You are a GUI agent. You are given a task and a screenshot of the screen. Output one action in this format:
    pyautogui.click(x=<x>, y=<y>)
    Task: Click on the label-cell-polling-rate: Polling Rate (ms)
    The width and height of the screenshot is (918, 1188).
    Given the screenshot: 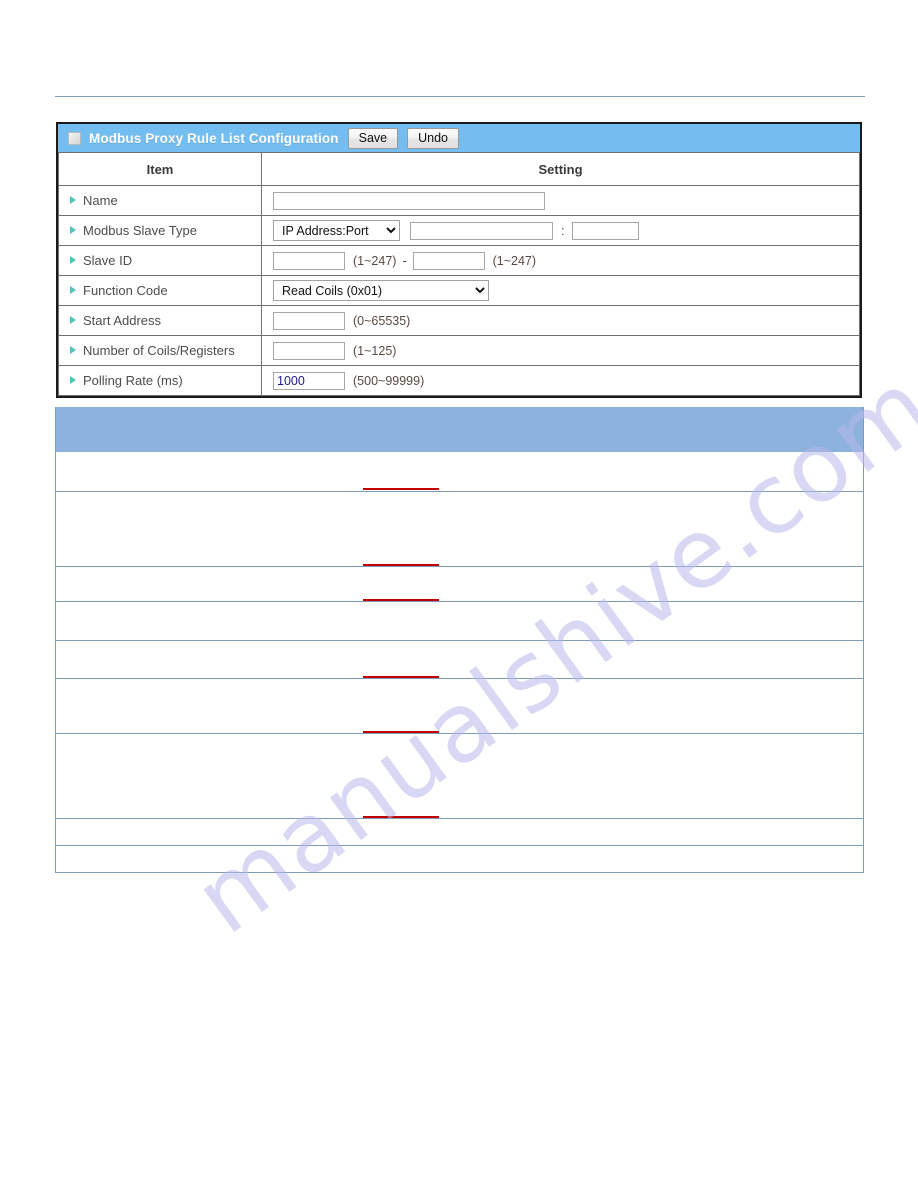 What is the action you would take?
    pyautogui.click(x=160, y=380)
    